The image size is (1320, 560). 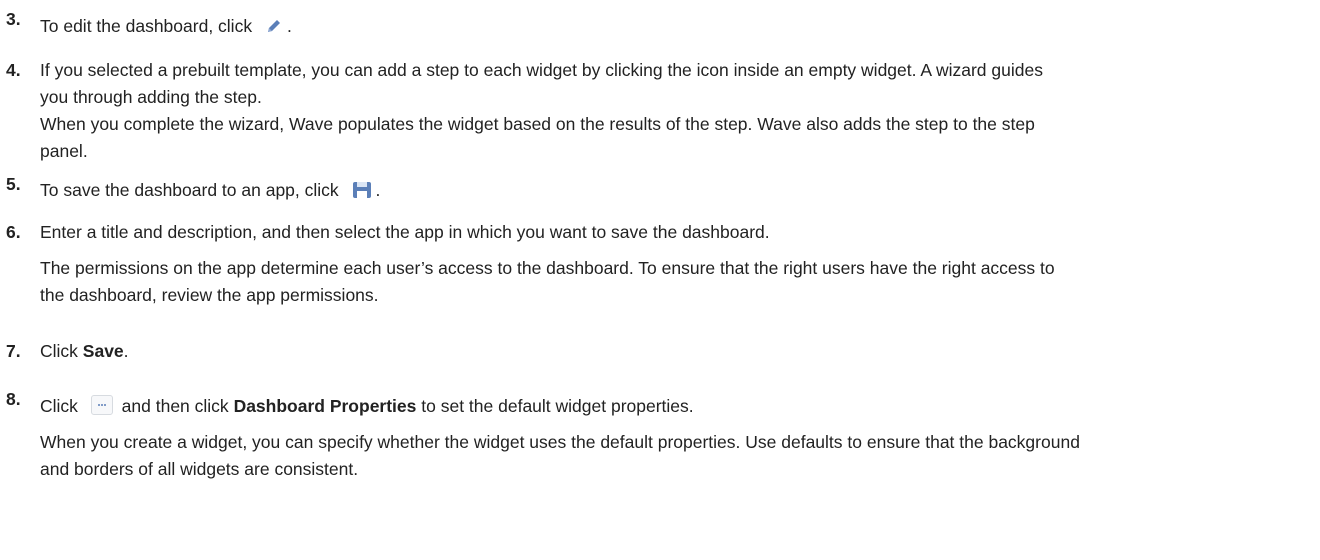 What do you see at coordinates (13, 19) in the screenshot?
I see `step-number: 3.` at bounding box center [13, 19].